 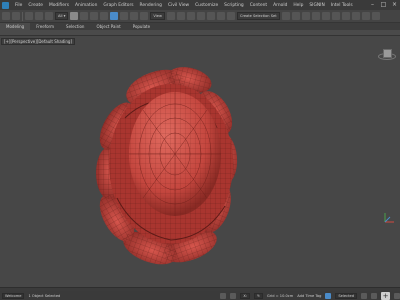 I want to click on auto-key-button, so click(x=328, y=295).